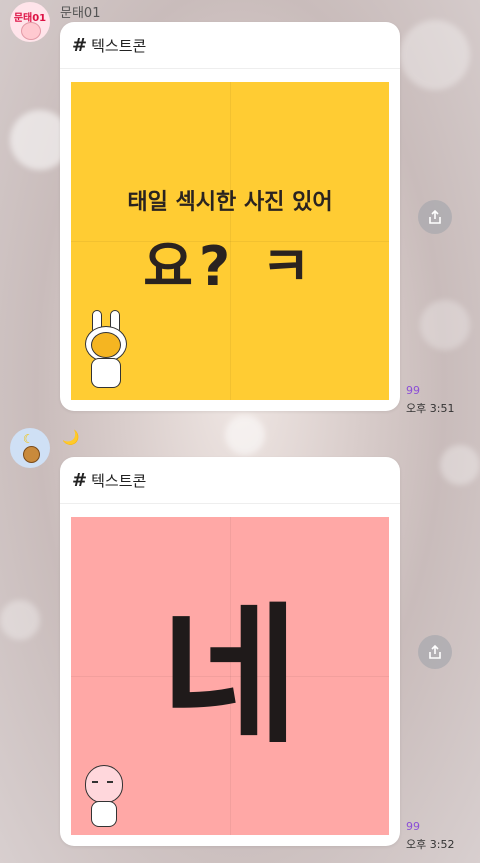 The height and width of the screenshot is (863, 480). I want to click on sticker-text-line1: 태일 섹시한 사진 있어, so click(230, 202).